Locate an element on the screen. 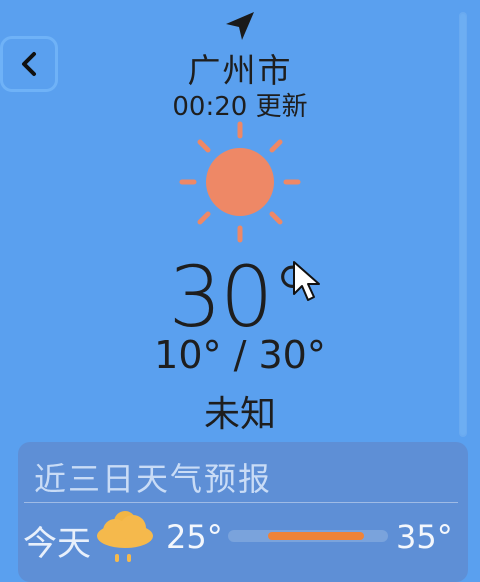  weather-condition: 未知 is located at coordinates (239, 414).